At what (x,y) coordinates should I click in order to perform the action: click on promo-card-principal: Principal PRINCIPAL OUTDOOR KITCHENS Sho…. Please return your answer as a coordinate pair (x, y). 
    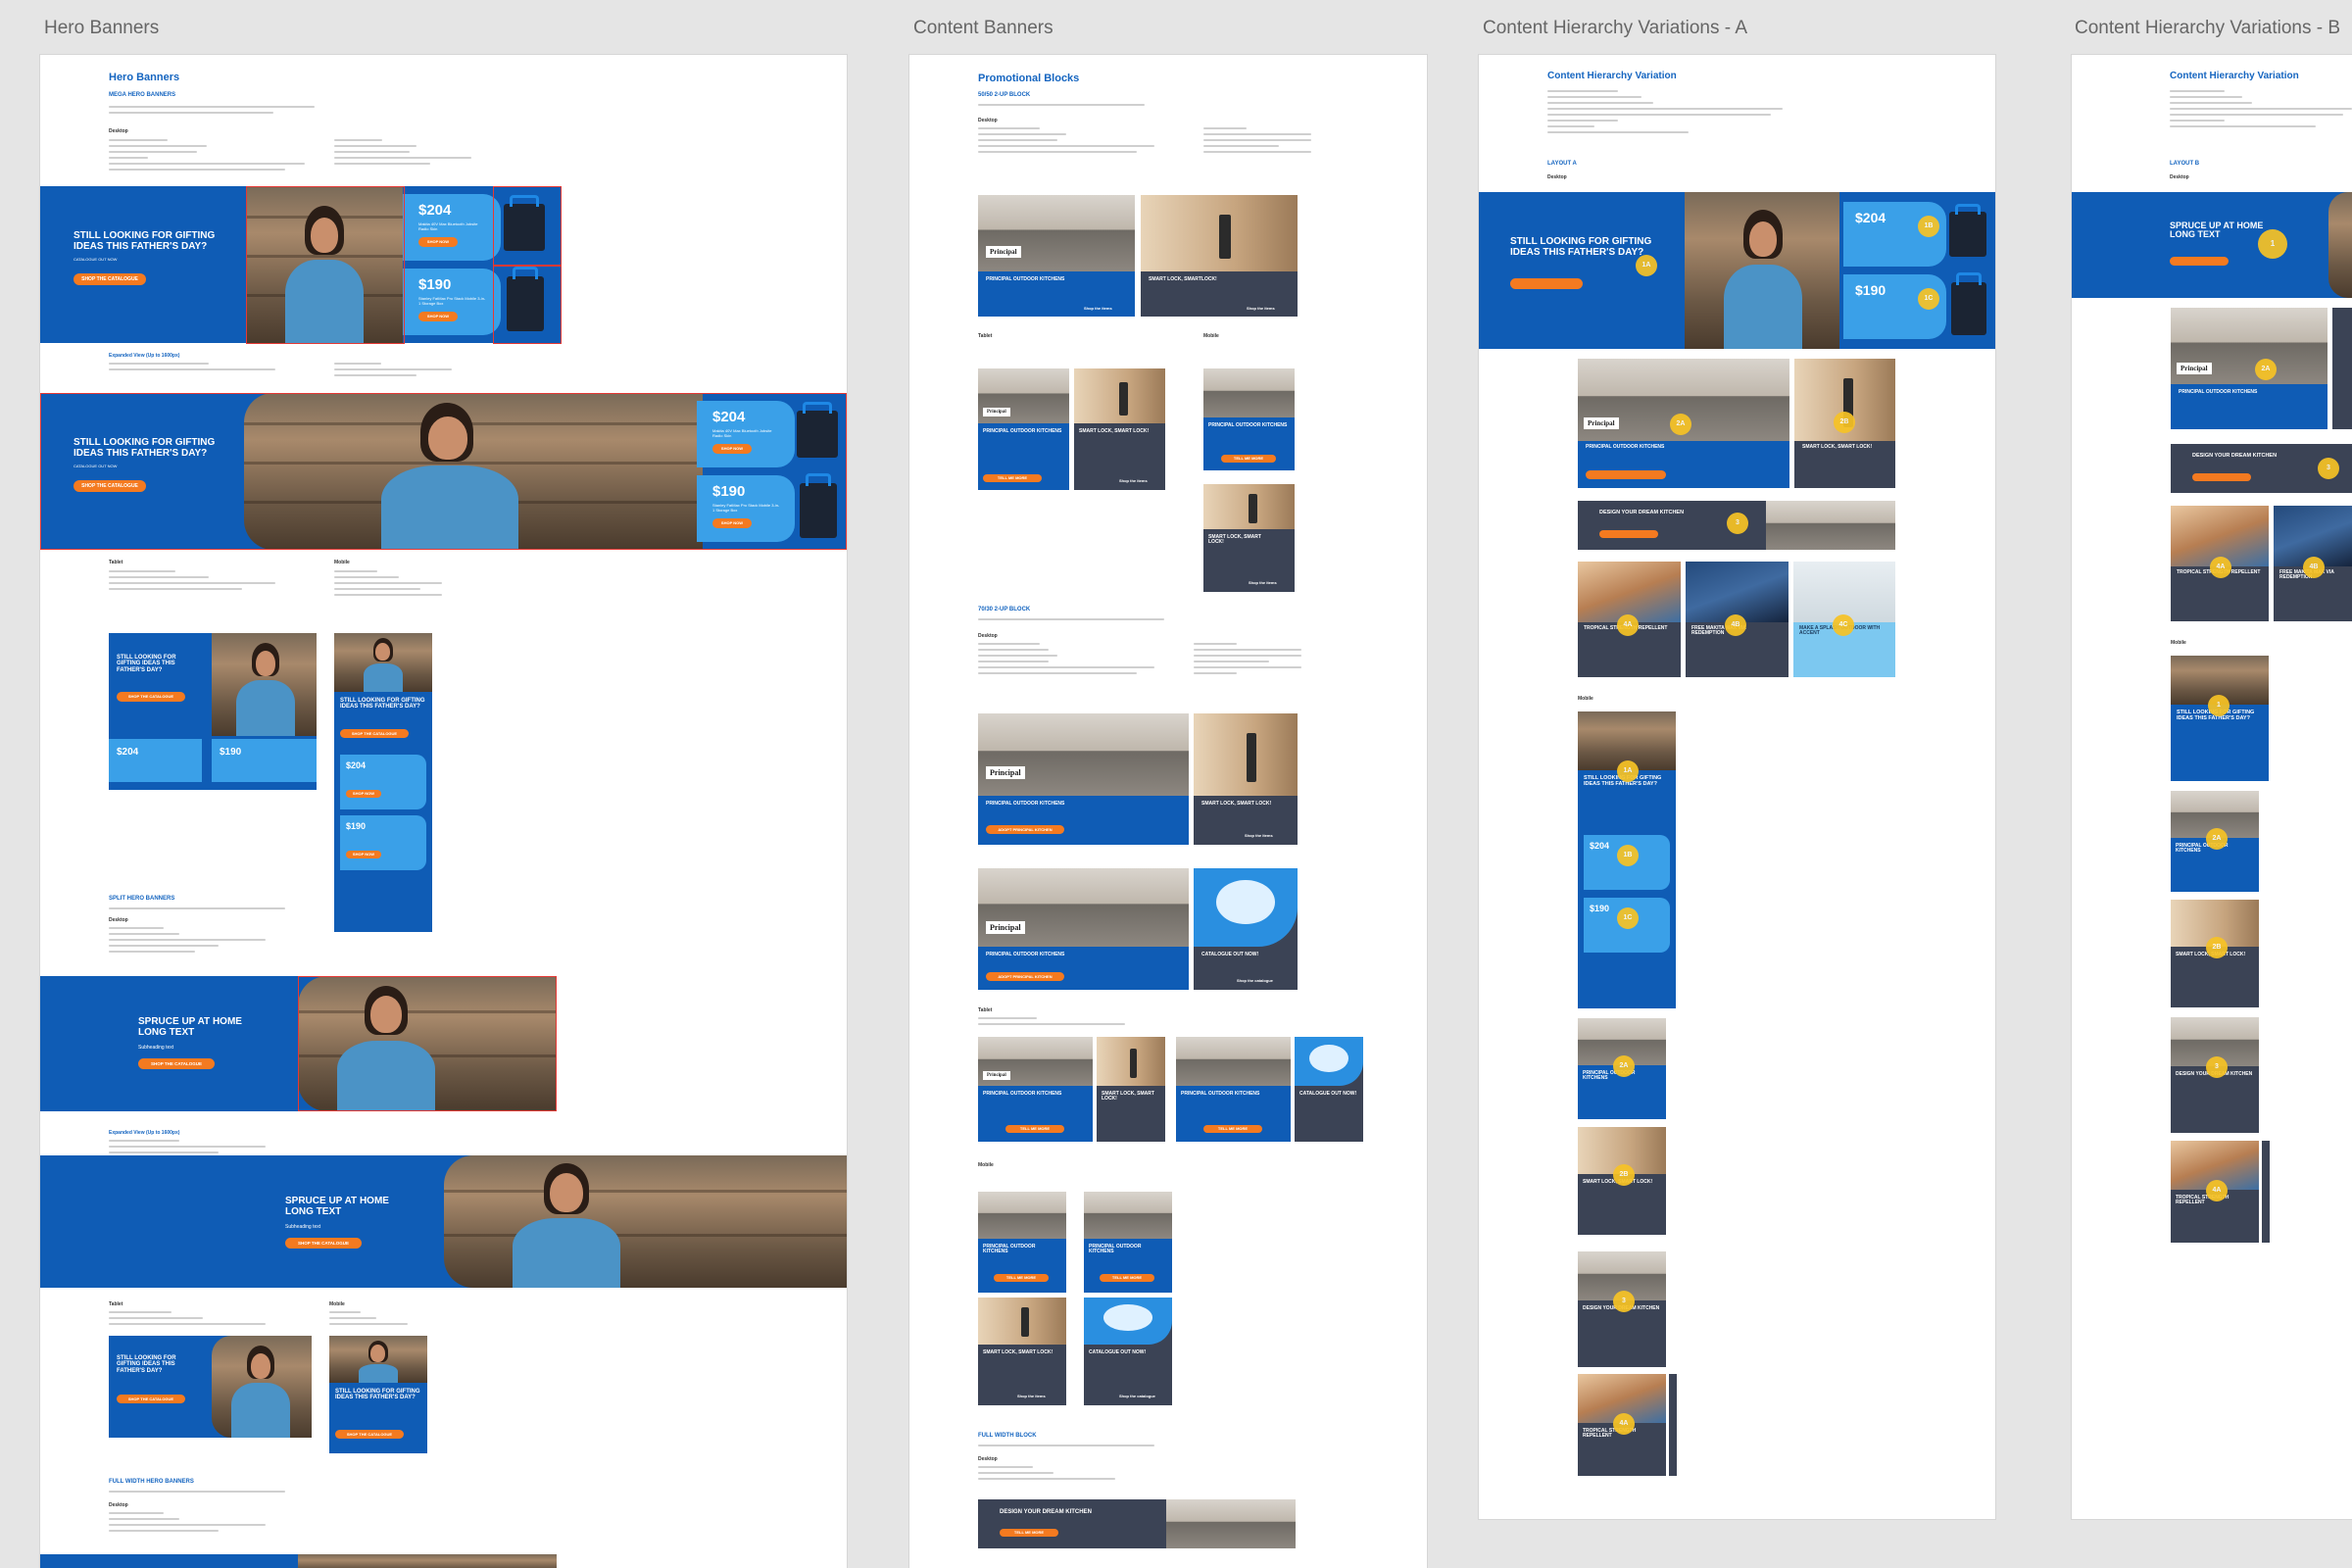
    Looking at the image, I should click on (1056, 256).